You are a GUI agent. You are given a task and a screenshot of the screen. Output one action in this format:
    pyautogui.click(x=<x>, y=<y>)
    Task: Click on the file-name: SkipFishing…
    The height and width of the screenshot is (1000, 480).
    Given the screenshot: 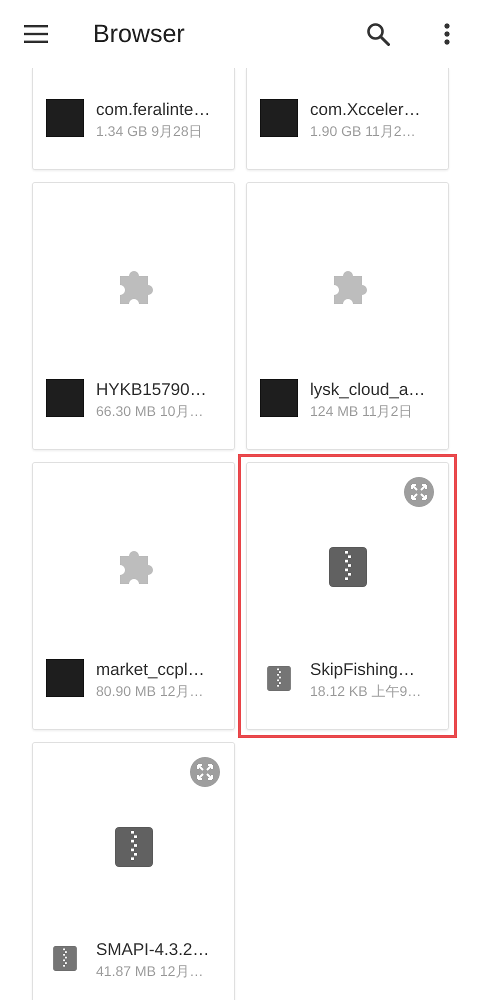 What is the action you would take?
    pyautogui.click(x=363, y=670)
    